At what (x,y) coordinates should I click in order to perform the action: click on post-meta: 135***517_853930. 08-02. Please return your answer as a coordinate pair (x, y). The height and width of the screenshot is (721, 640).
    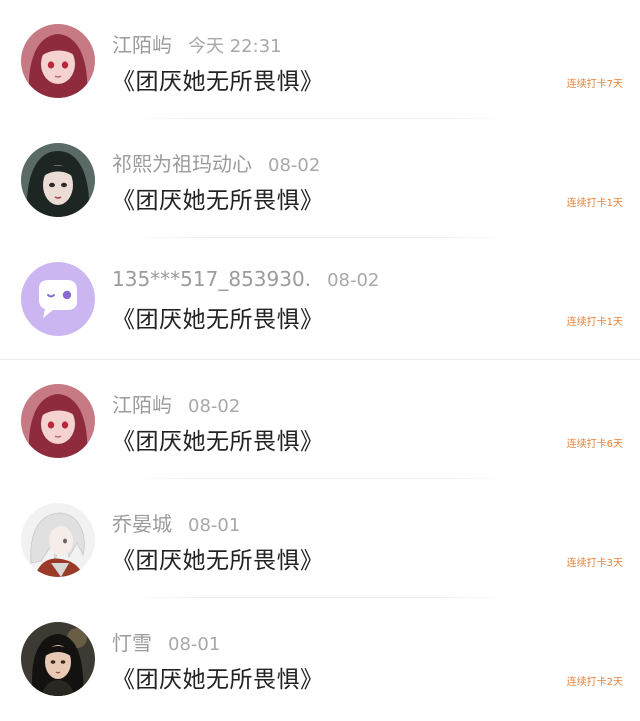
    Looking at the image, I should click on (245, 281).